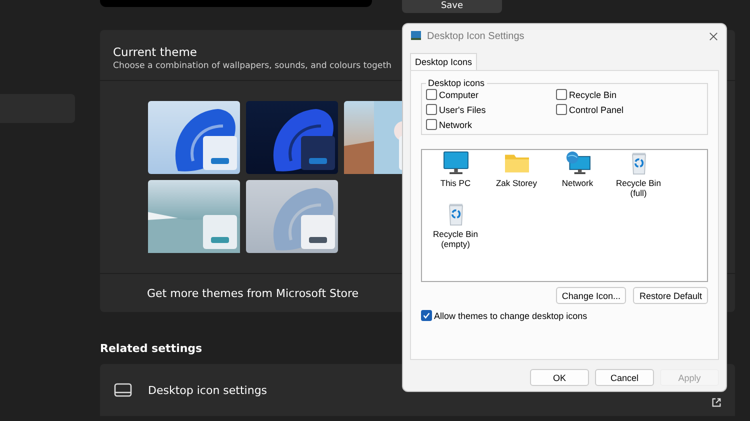 This screenshot has width=750, height=421. I want to click on settings-label: Desktop icon settings, so click(208, 390).